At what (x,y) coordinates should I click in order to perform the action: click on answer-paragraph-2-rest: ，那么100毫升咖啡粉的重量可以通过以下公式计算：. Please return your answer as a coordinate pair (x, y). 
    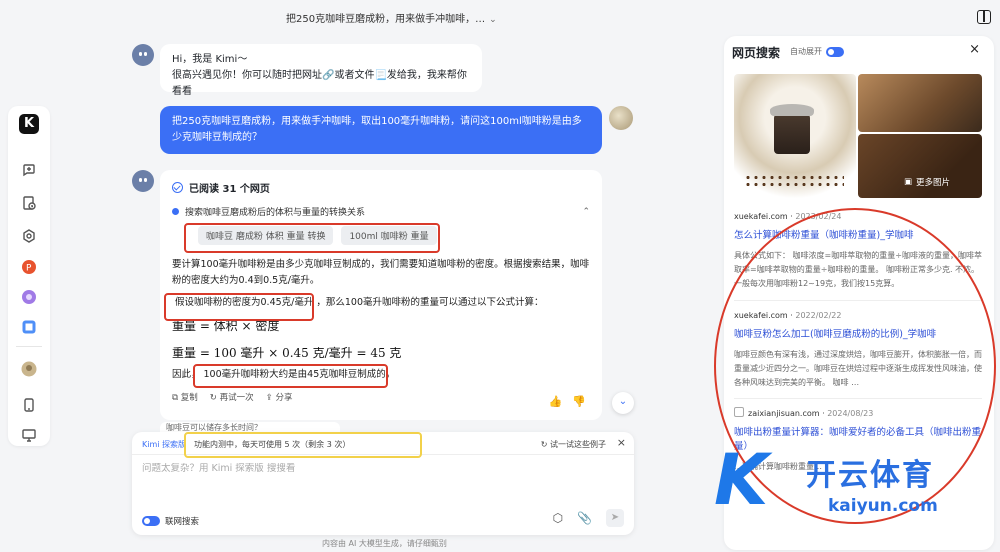
    Looking at the image, I should click on (430, 302).